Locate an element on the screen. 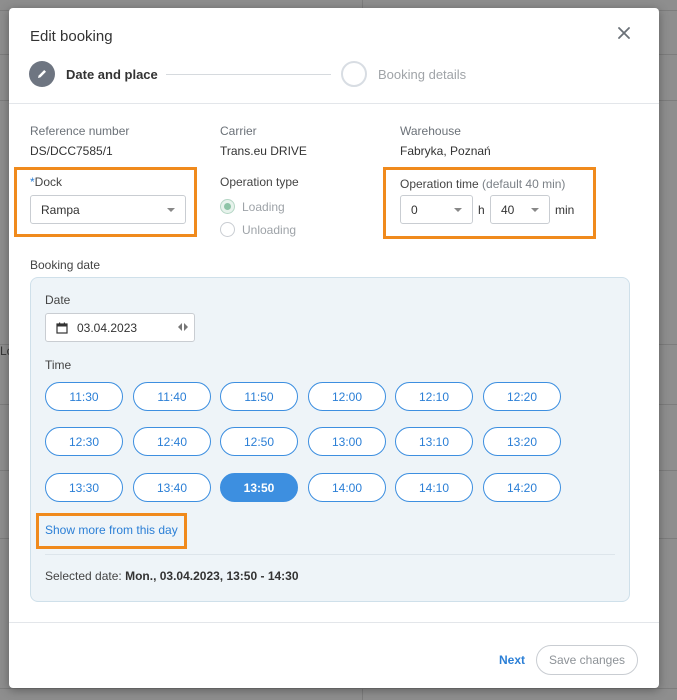 This screenshot has width=677, height=700. step-date-and-place: Date and place is located at coordinates (93, 74).